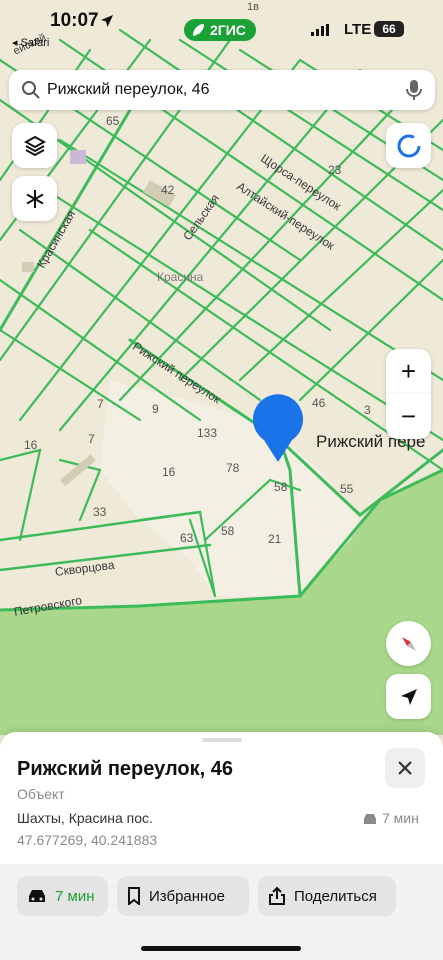 The height and width of the screenshot is (960, 443). Describe the element at coordinates (320, 30) in the screenshot. I see `signal-icon` at that location.